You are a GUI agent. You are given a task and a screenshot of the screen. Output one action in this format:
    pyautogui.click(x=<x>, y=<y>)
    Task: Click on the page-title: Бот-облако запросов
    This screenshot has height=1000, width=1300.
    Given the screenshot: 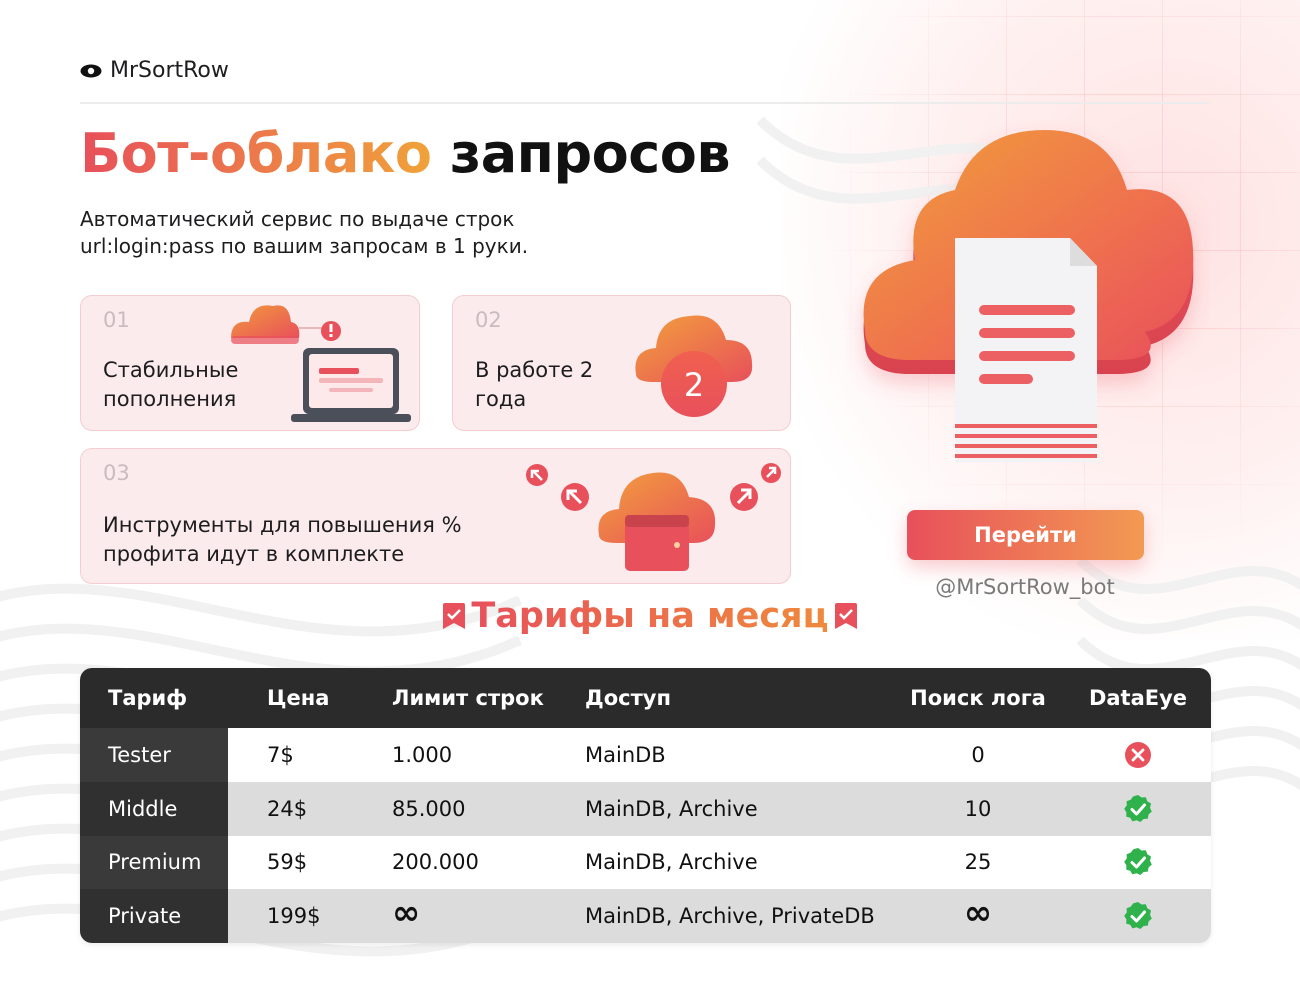 What is the action you would take?
    pyautogui.click(x=405, y=153)
    